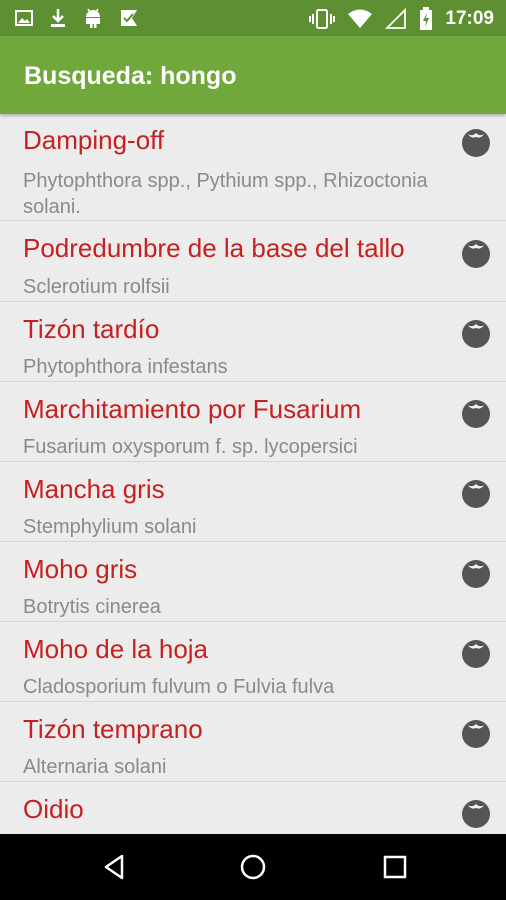 This screenshot has height=900, width=506. I want to click on app-bar: Busqueda: hongo, so click(253, 75).